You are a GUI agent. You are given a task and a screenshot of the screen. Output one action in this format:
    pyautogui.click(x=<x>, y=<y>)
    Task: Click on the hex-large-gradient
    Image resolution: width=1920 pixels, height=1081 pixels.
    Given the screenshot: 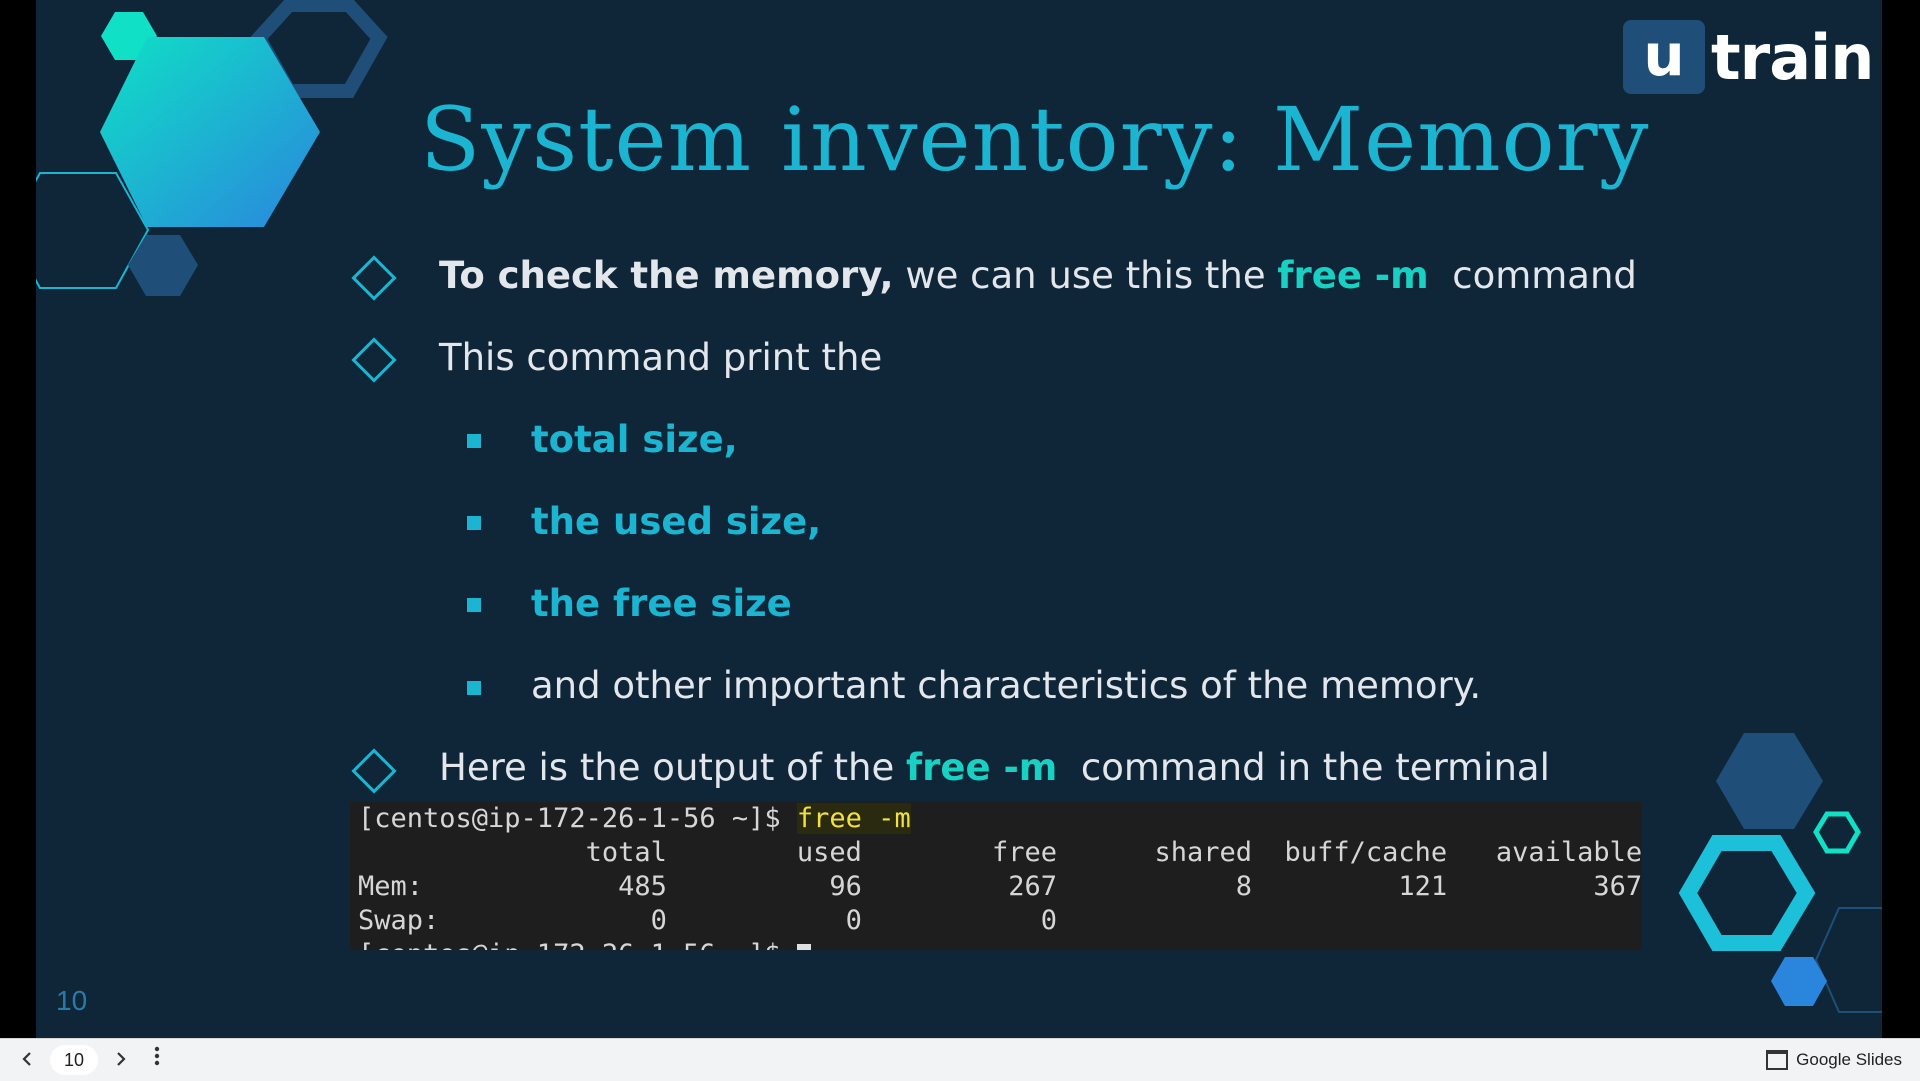 What is the action you would take?
    pyautogui.click(x=210, y=132)
    